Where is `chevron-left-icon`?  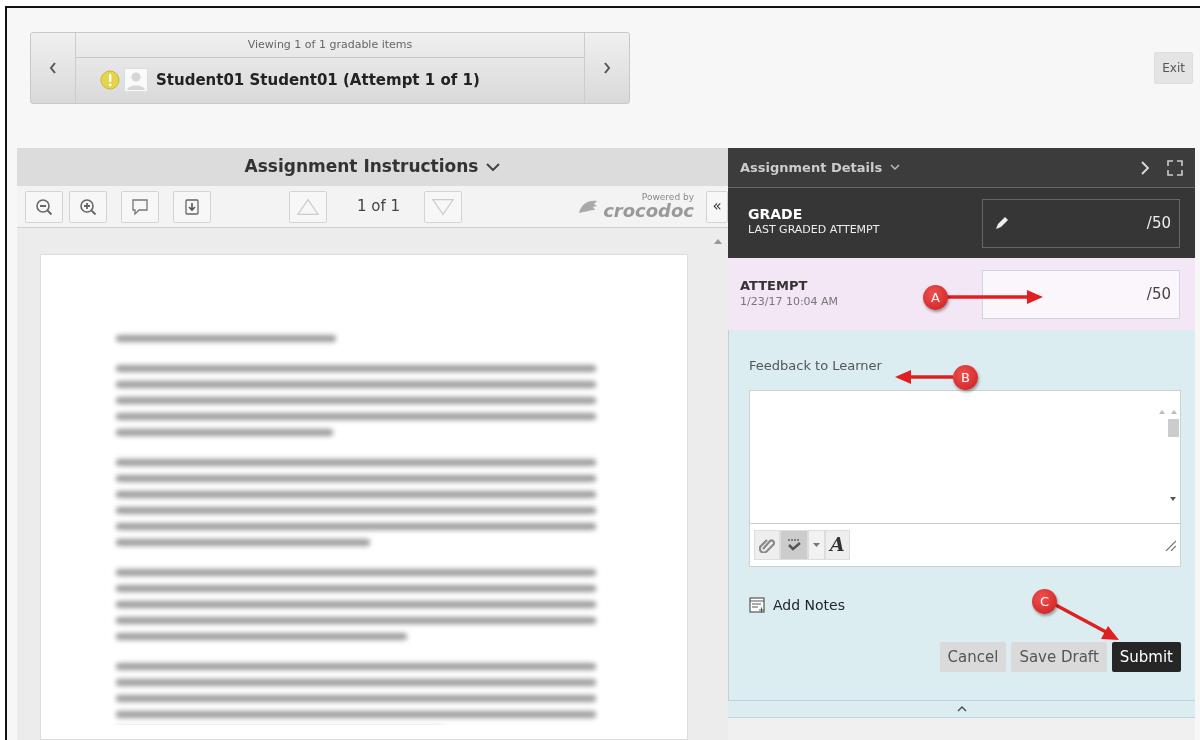
chevron-left-icon is located at coordinates (53, 68).